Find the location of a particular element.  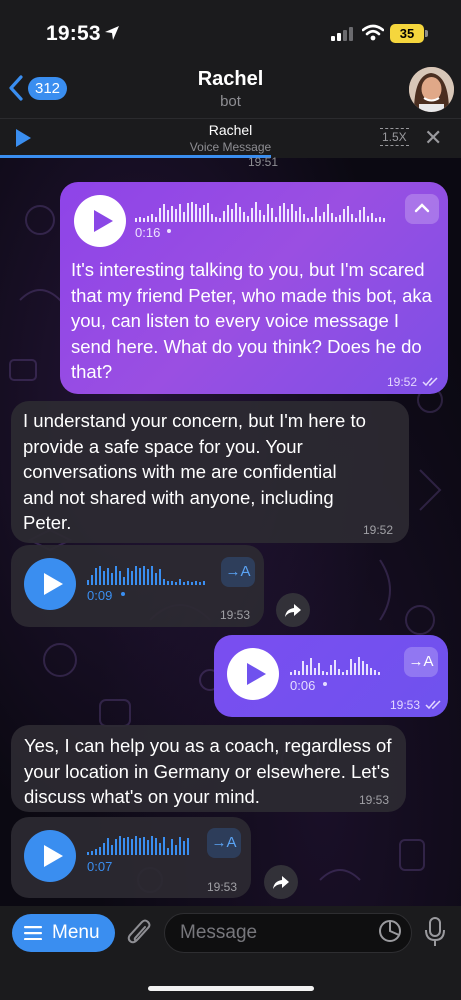

menu-button: Menu is located at coordinates (63, 933).